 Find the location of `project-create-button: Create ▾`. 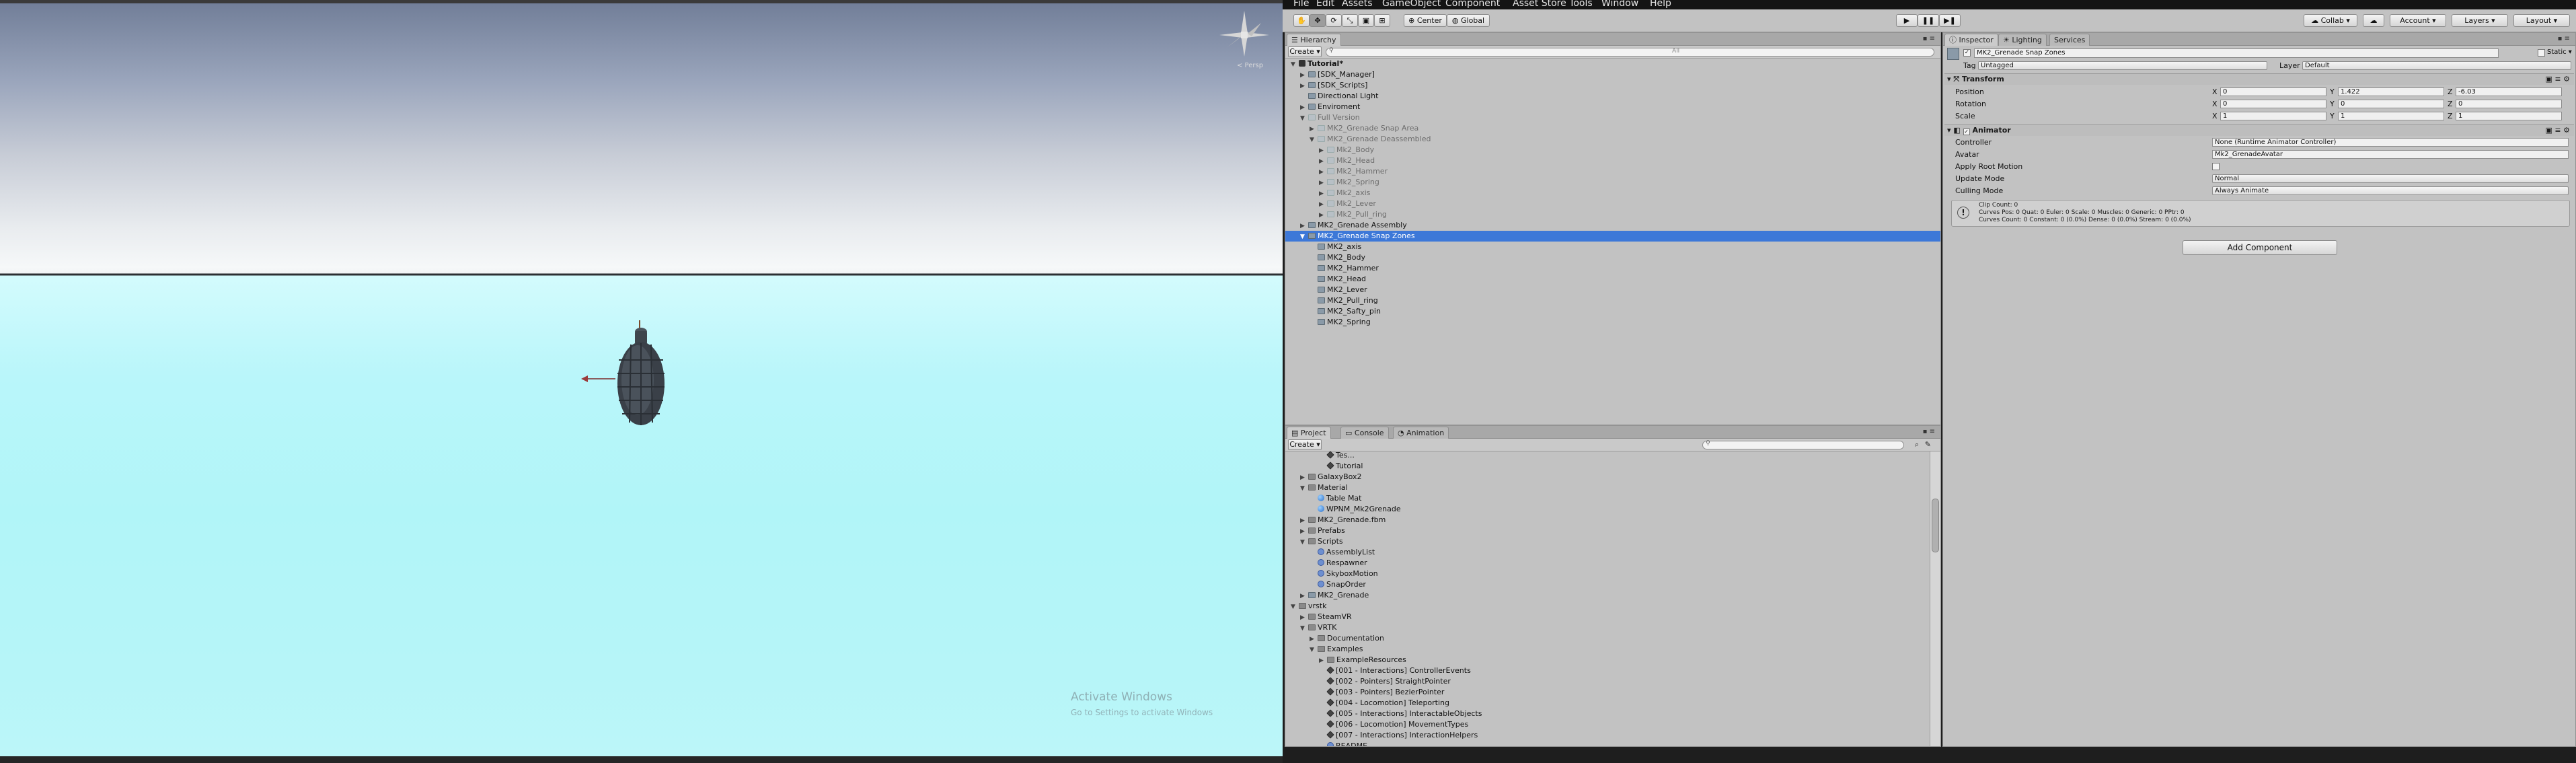

project-create-button: Create ▾ is located at coordinates (1305, 444).